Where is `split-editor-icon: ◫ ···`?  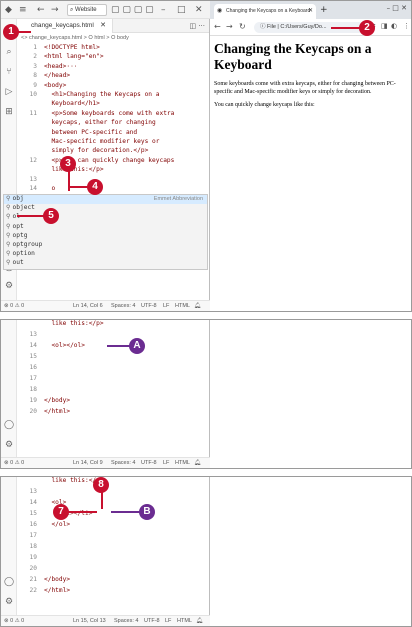 split-editor-icon: ◫ ··· is located at coordinates (197, 26).